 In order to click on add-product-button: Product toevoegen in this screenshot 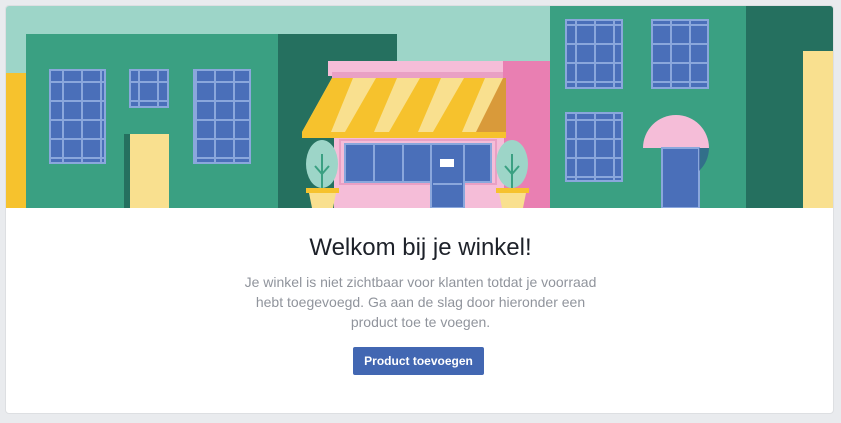, I will do `click(418, 361)`.